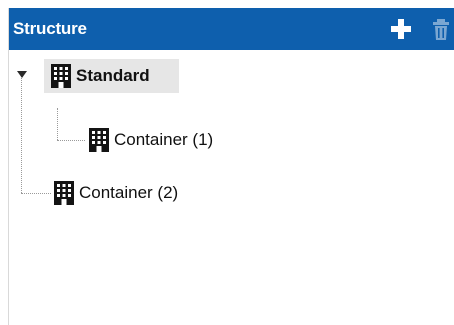 This screenshot has height=325, width=454. Describe the element at coordinates (129, 192) in the screenshot. I see `tree-node-label: Container (2)` at that location.